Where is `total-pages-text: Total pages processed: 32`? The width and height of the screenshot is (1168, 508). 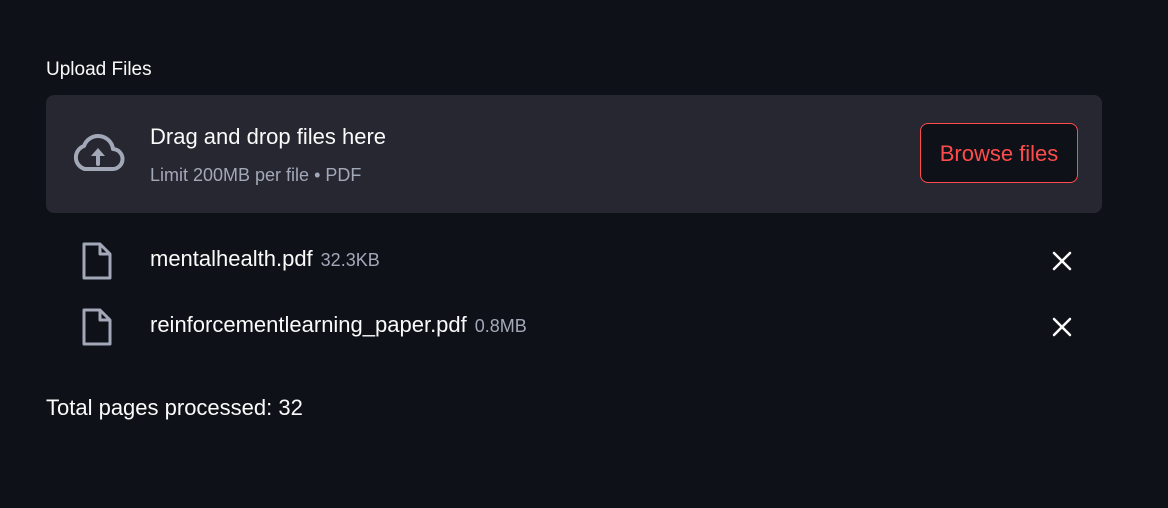 total-pages-text: Total pages processed: 32 is located at coordinates (174, 407).